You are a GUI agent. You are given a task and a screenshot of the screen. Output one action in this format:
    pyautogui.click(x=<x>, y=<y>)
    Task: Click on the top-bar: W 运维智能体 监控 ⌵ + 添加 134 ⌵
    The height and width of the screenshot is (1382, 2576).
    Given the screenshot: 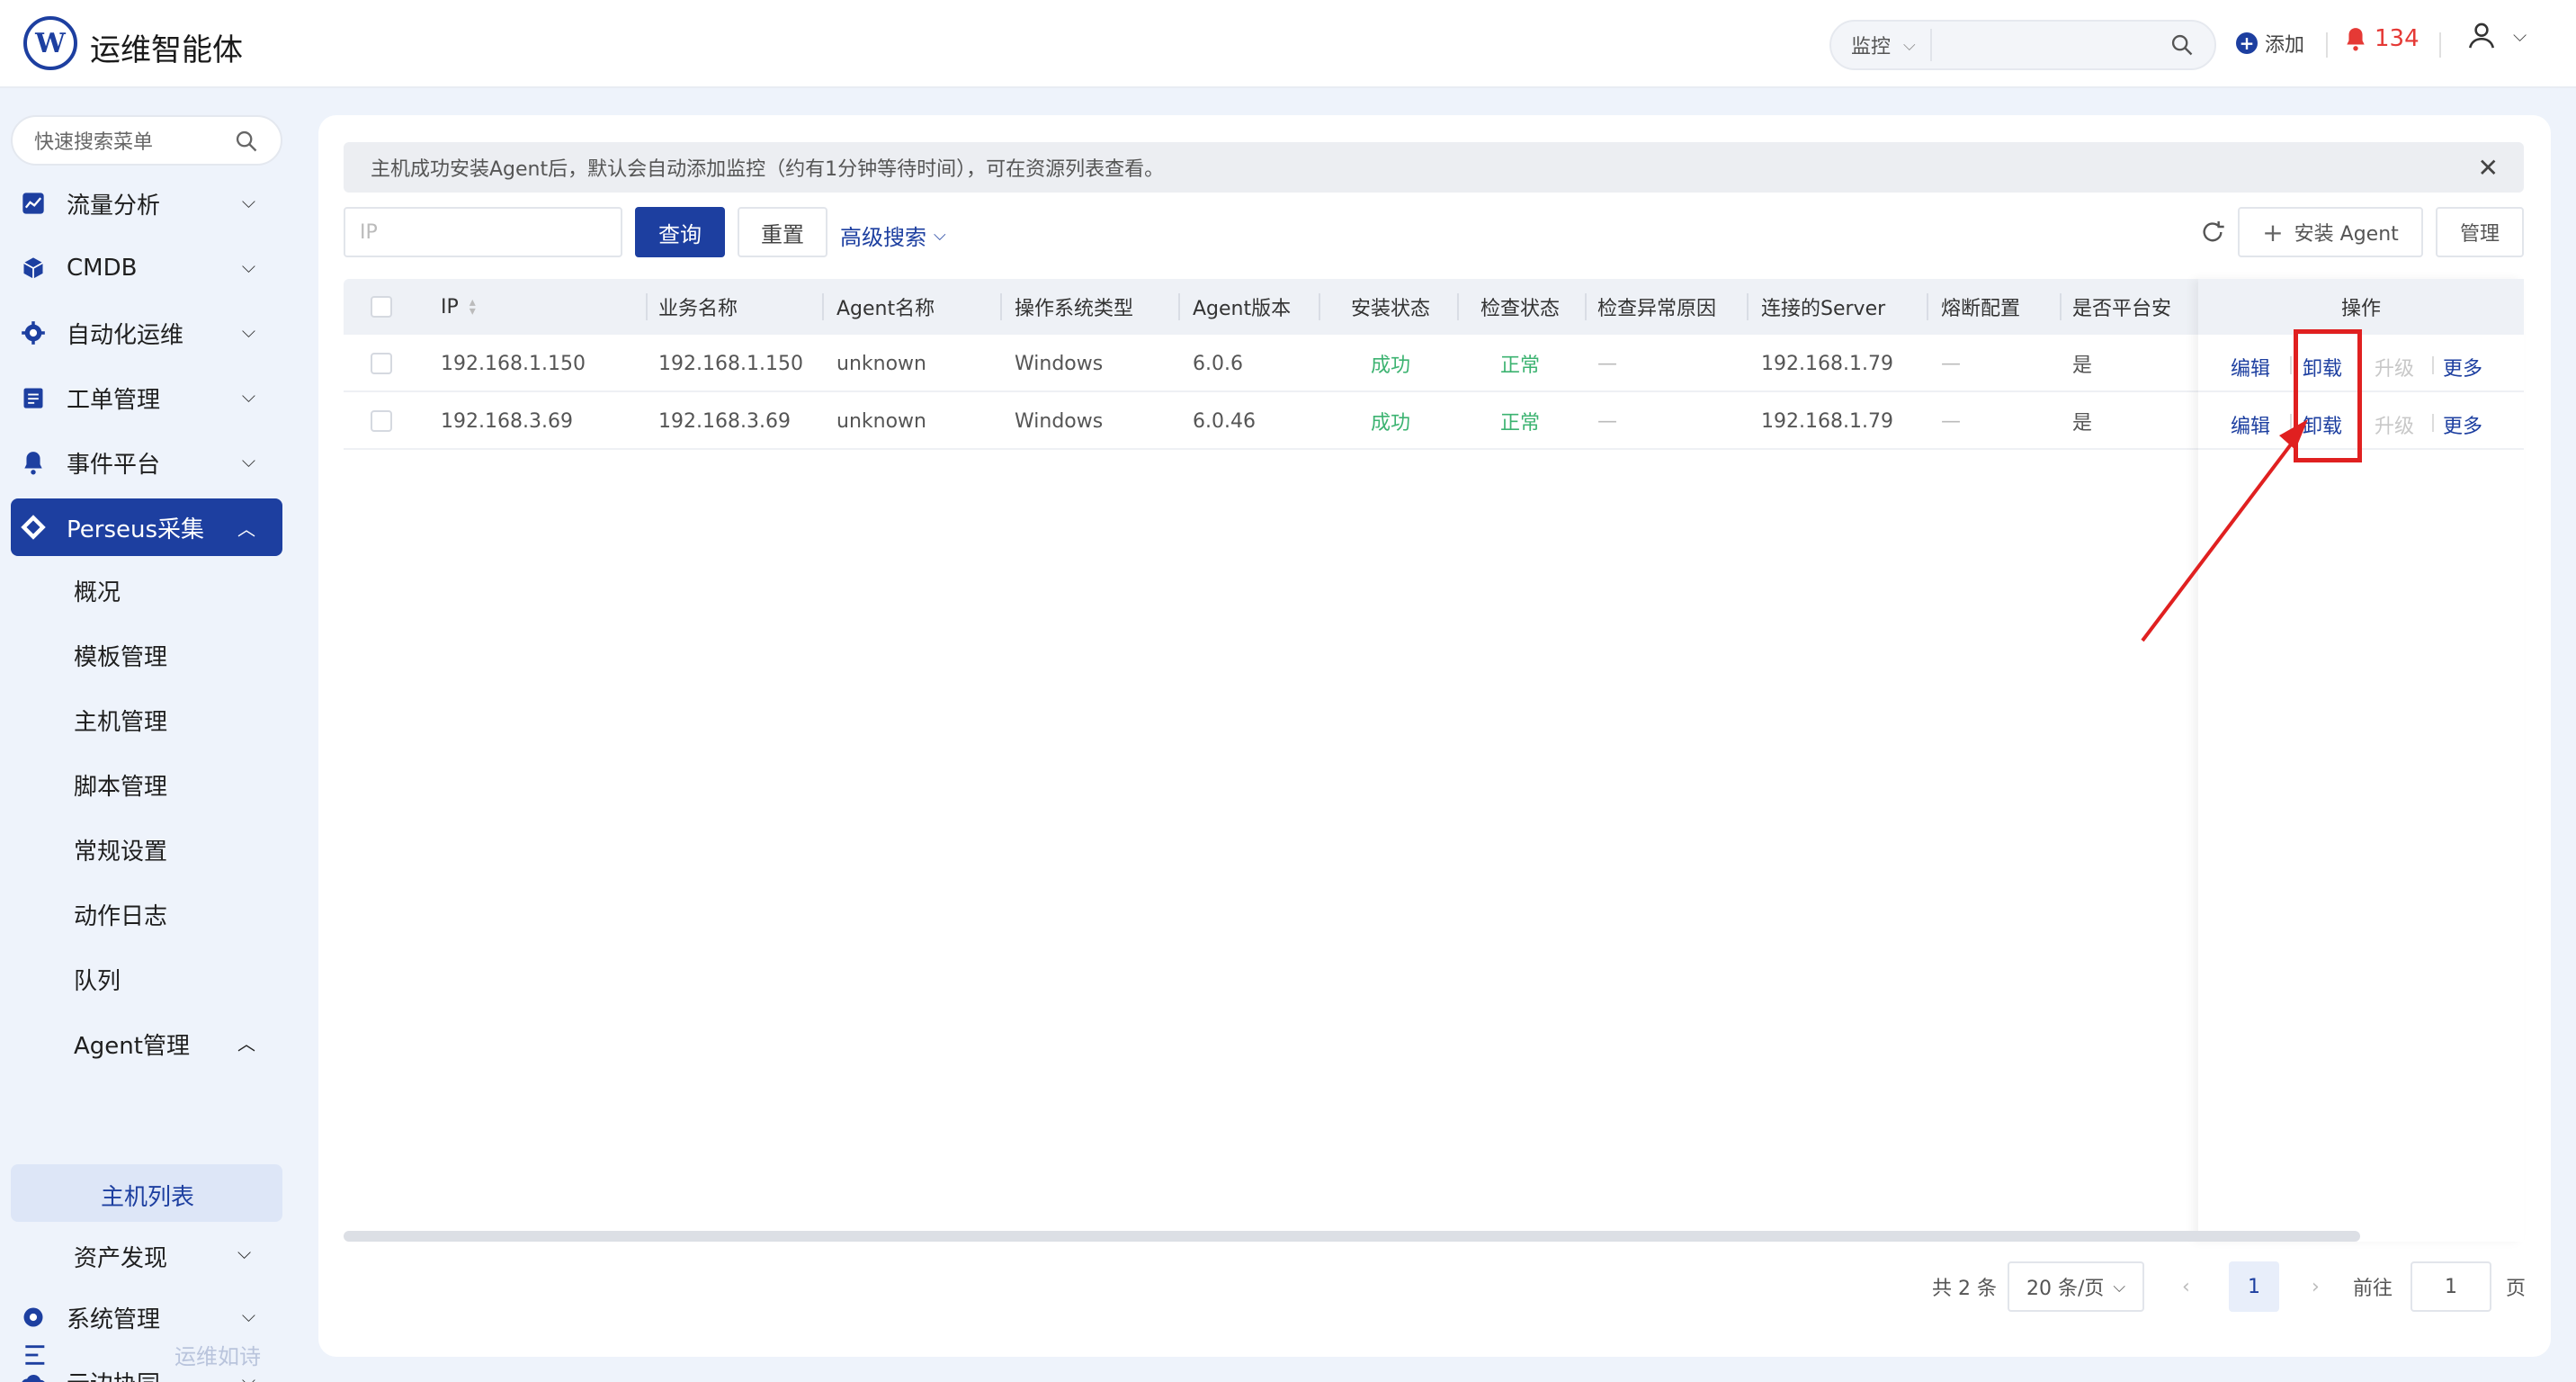 What is the action you would take?
    pyautogui.click(x=1288, y=44)
    